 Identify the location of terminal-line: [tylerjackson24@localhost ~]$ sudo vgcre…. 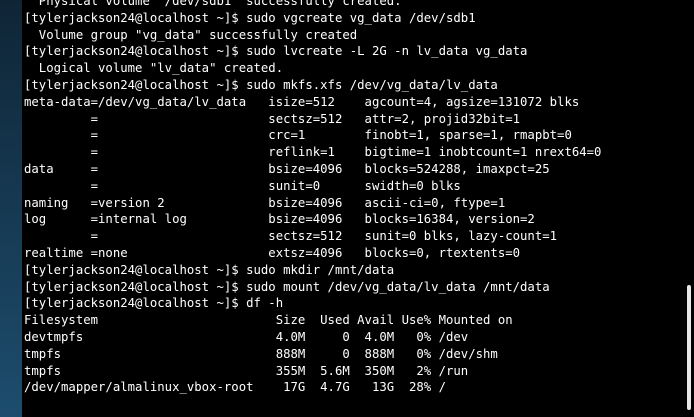
(250, 17).